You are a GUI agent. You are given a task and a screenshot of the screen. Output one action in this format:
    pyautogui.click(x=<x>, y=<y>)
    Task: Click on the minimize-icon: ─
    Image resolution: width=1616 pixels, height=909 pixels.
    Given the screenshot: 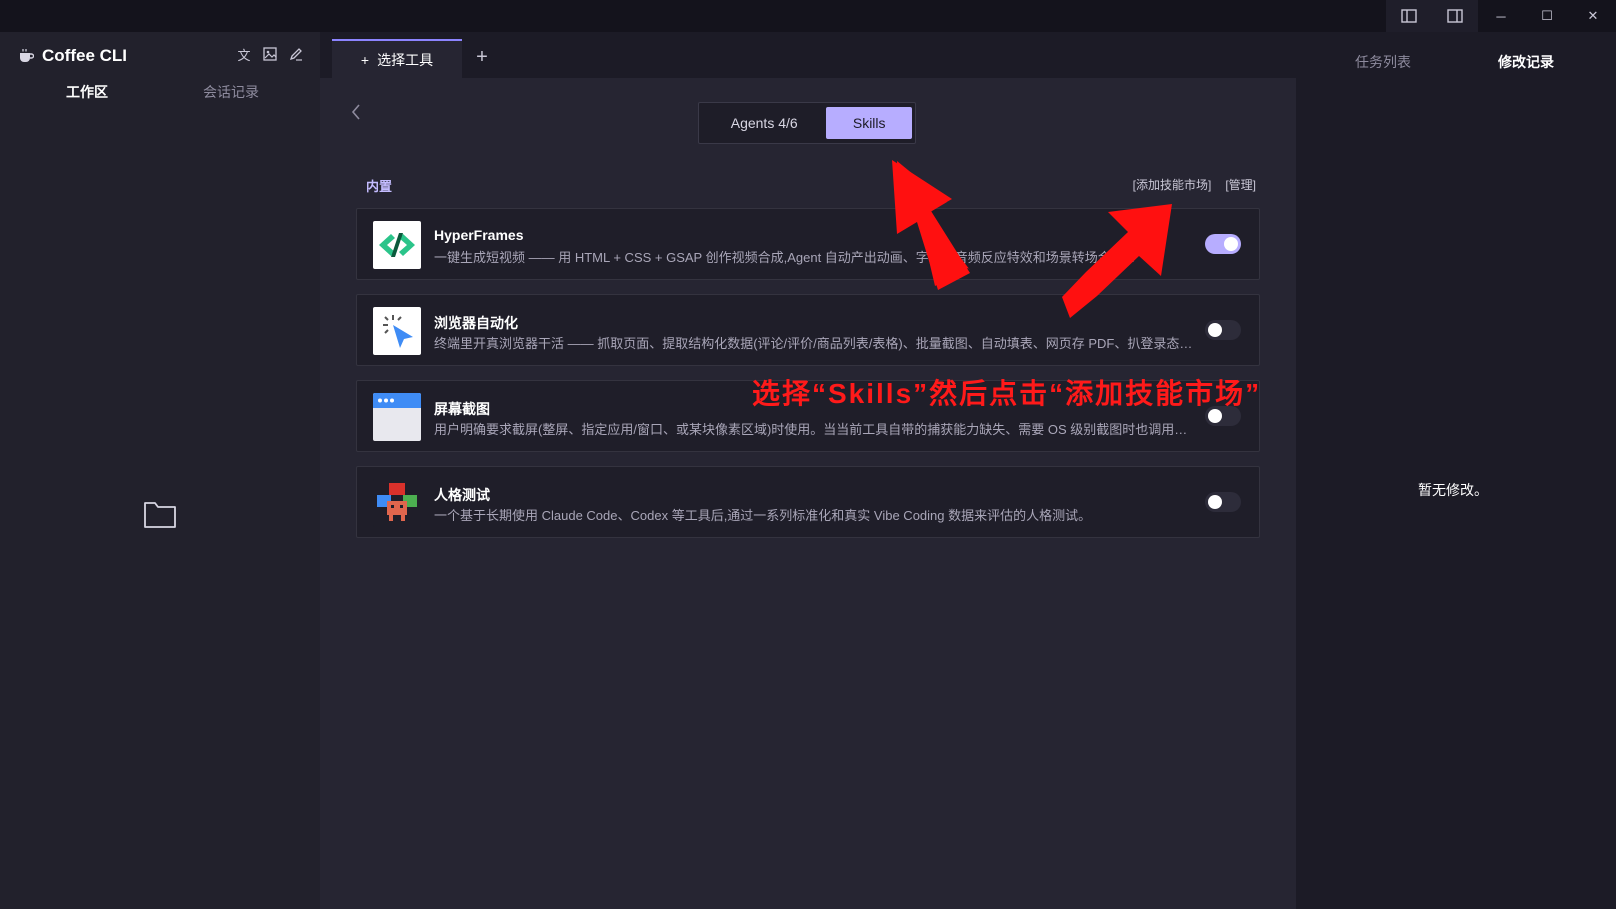 What is the action you would take?
    pyautogui.click(x=1501, y=16)
    